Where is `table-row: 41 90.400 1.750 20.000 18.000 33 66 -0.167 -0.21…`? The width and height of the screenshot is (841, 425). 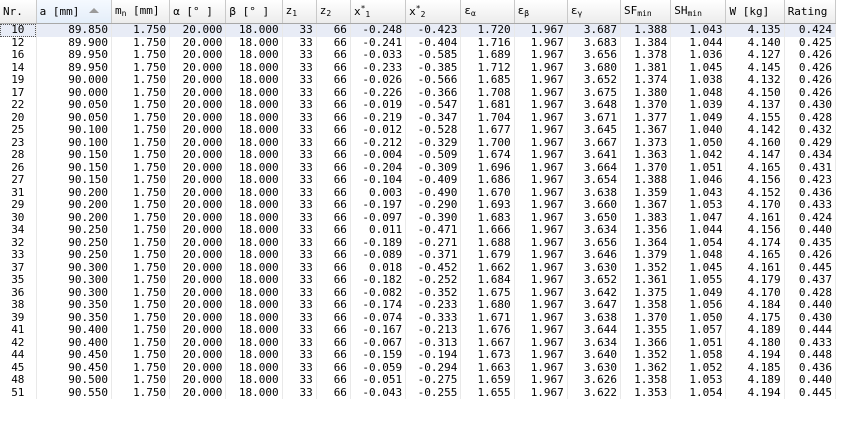
table-row: 41 90.400 1.750 20.000 18.000 33 66 -0.167 -0.21… is located at coordinates (418, 330).